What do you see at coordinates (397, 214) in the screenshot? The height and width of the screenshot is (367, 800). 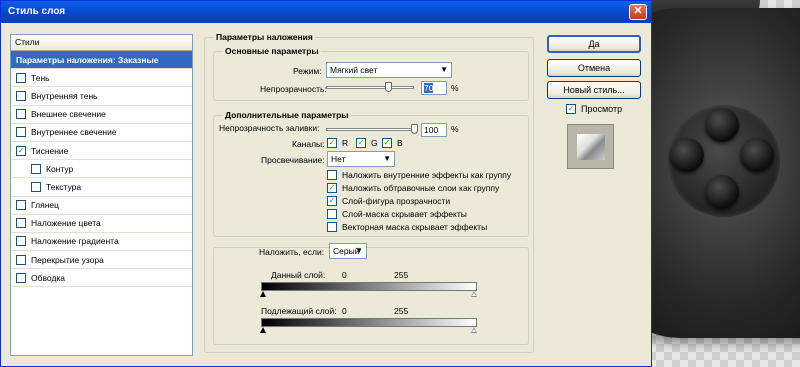 I see `advanced-option: Слой-маска скрывает эффекты` at bounding box center [397, 214].